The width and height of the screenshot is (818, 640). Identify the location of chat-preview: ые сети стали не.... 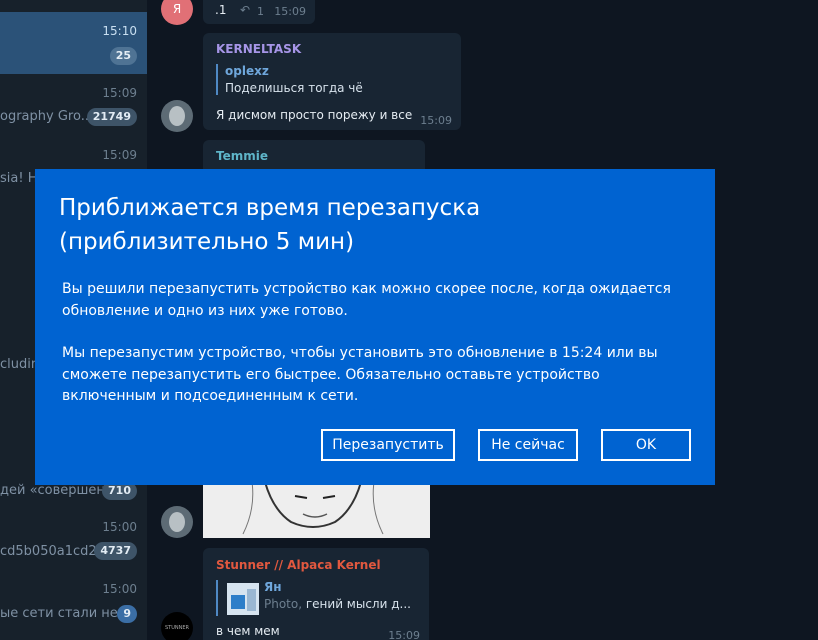
(65, 613).